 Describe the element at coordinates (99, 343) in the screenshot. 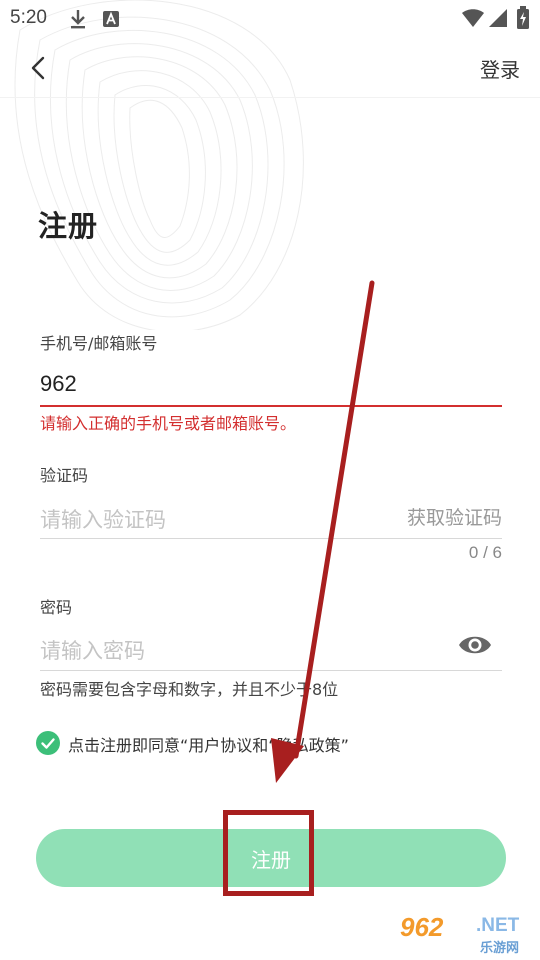

I see `account-label: 手机号/邮箱账号` at that location.